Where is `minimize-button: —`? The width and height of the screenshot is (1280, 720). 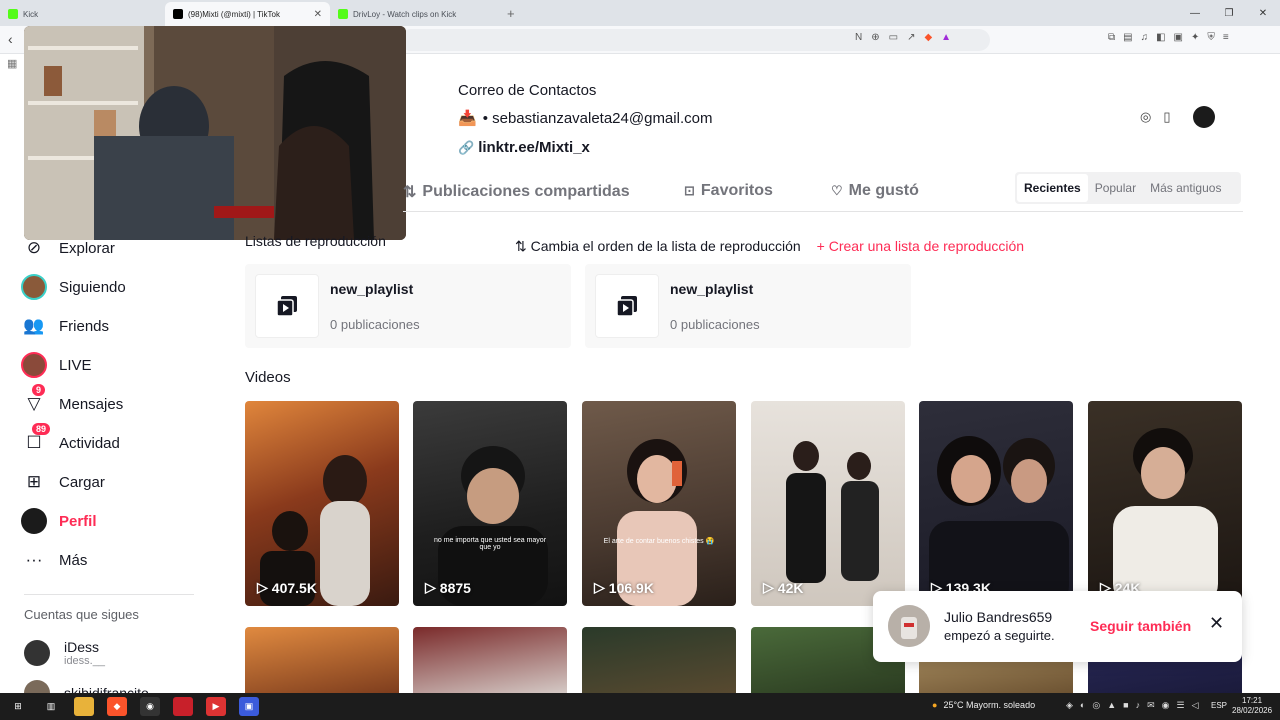 minimize-button: — is located at coordinates (1195, 13).